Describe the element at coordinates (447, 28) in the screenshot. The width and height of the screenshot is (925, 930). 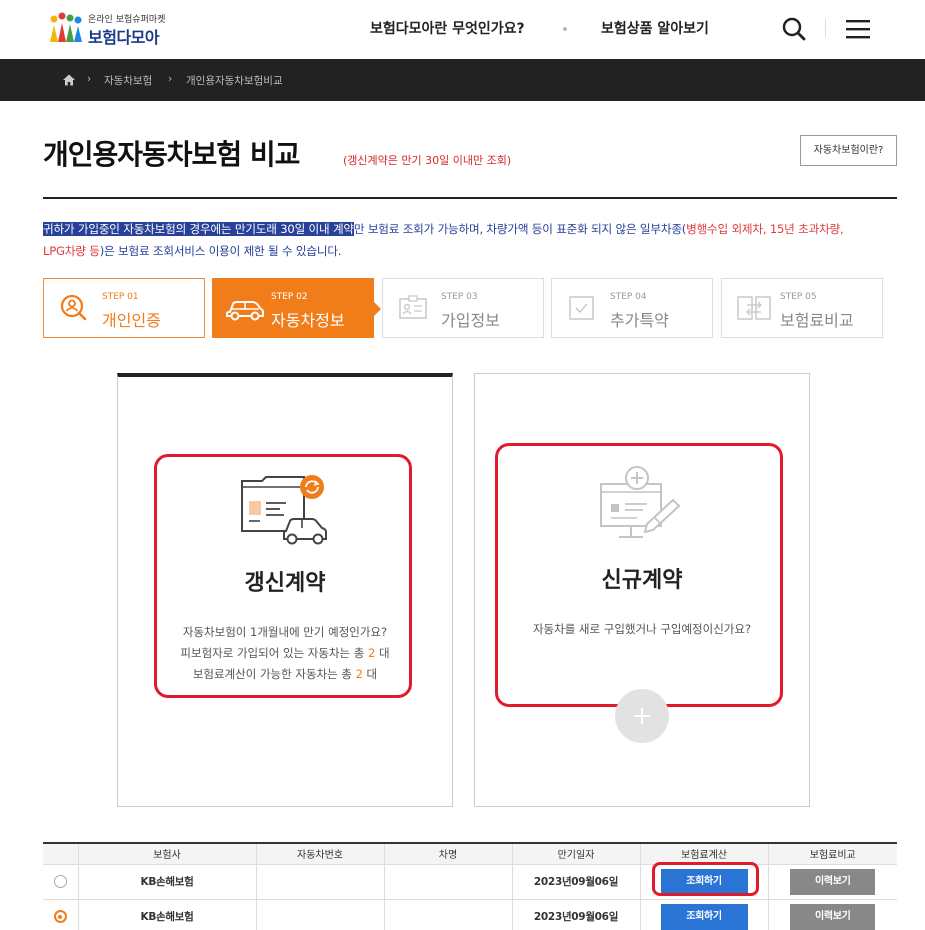
I see `nav-about: 보험다모아란 무엇인가요?` at that location.